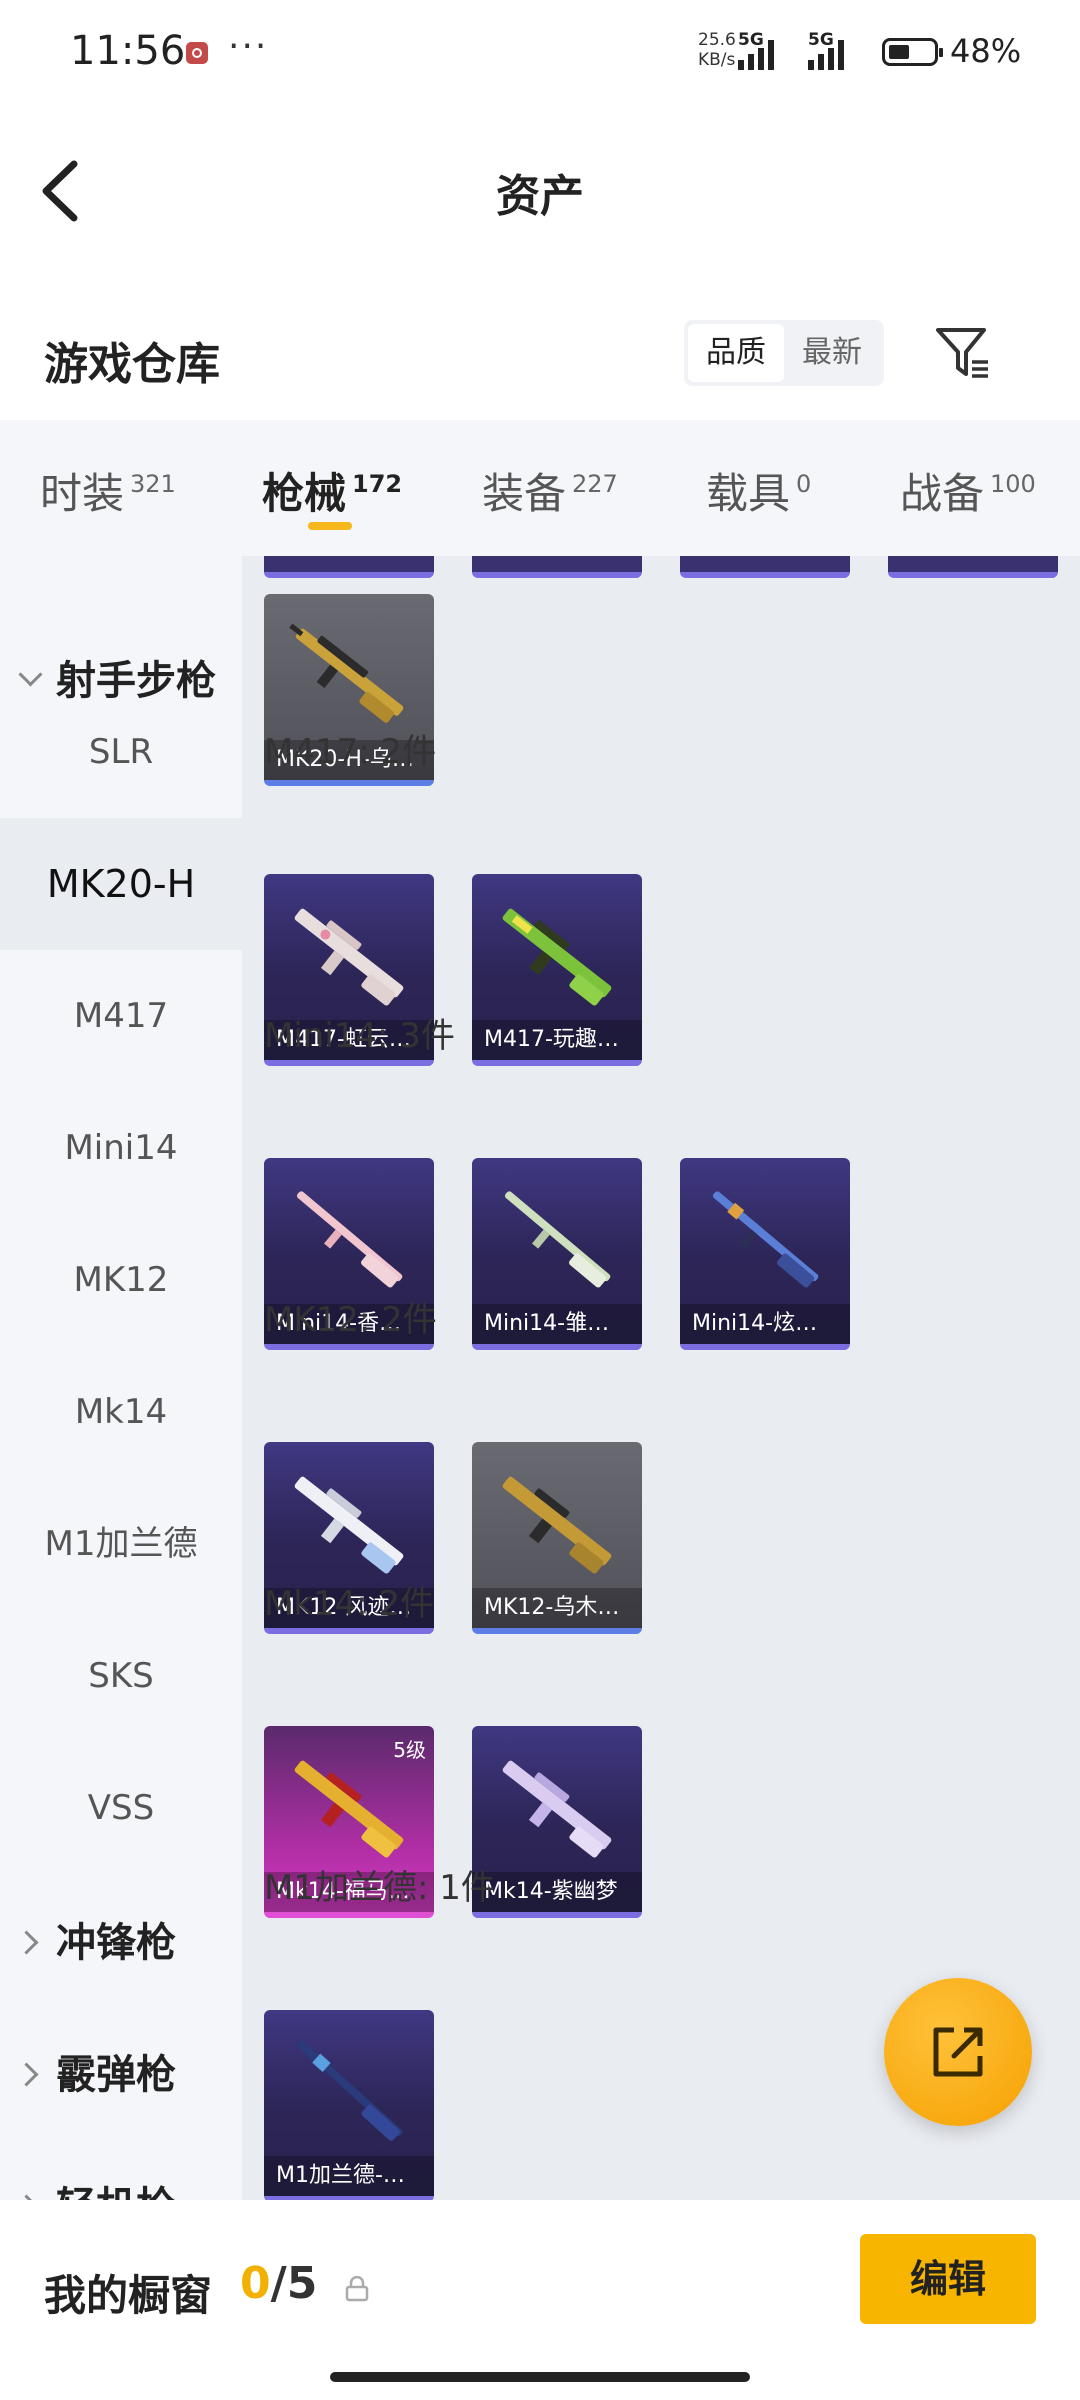  Describe the element at coordinates (540, 346) in the screenshot. I see `warehouse-header: 游戏仓库 品质 最新` at that location.